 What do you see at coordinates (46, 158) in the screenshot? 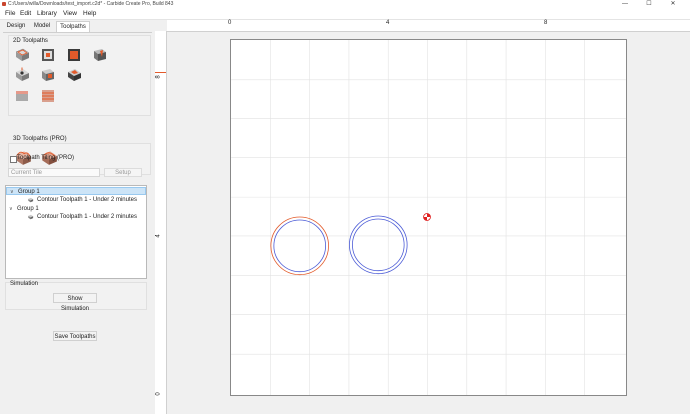
I see `toolpath-tiling-label: Toolpath Tiling (PRO)` at bounding box center [46, 158].